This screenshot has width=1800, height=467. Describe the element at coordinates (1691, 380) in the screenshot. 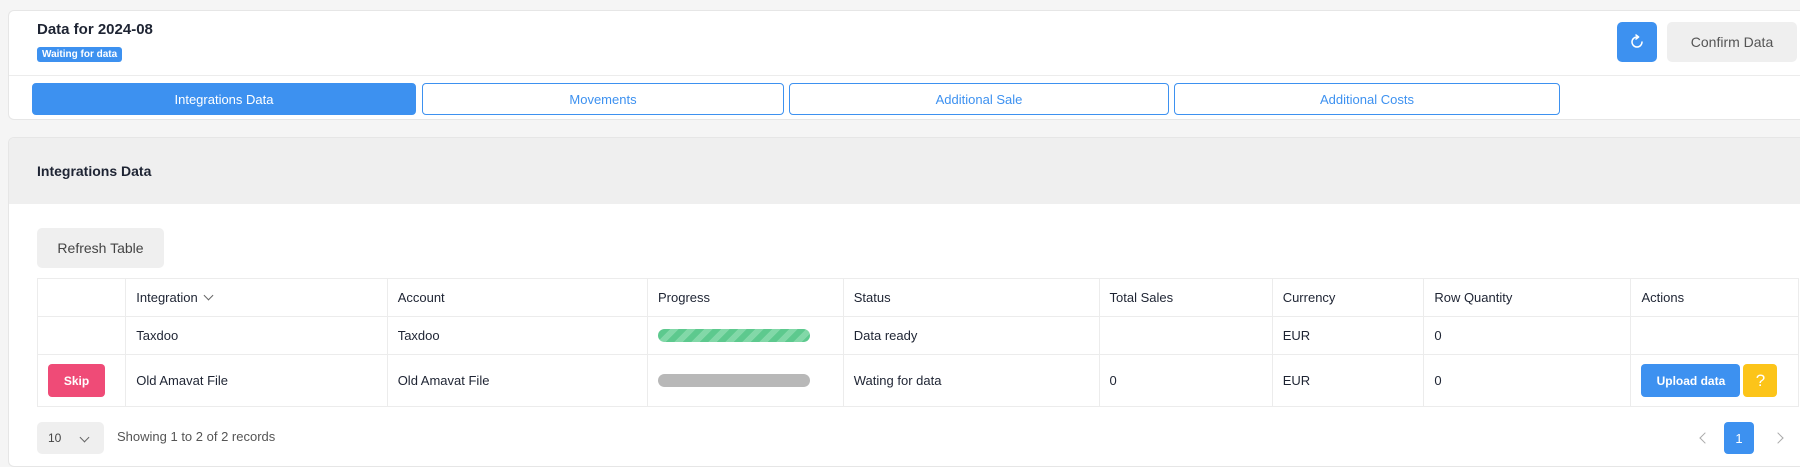

I see `upload-data-button: Upload data` at that location.